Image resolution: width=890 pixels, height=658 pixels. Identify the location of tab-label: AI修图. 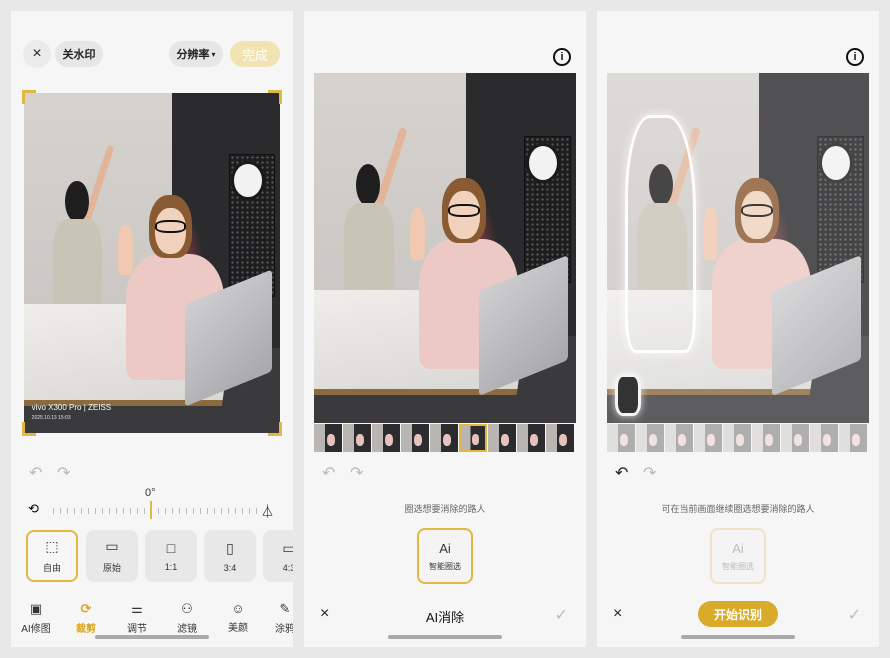
(36, 629).